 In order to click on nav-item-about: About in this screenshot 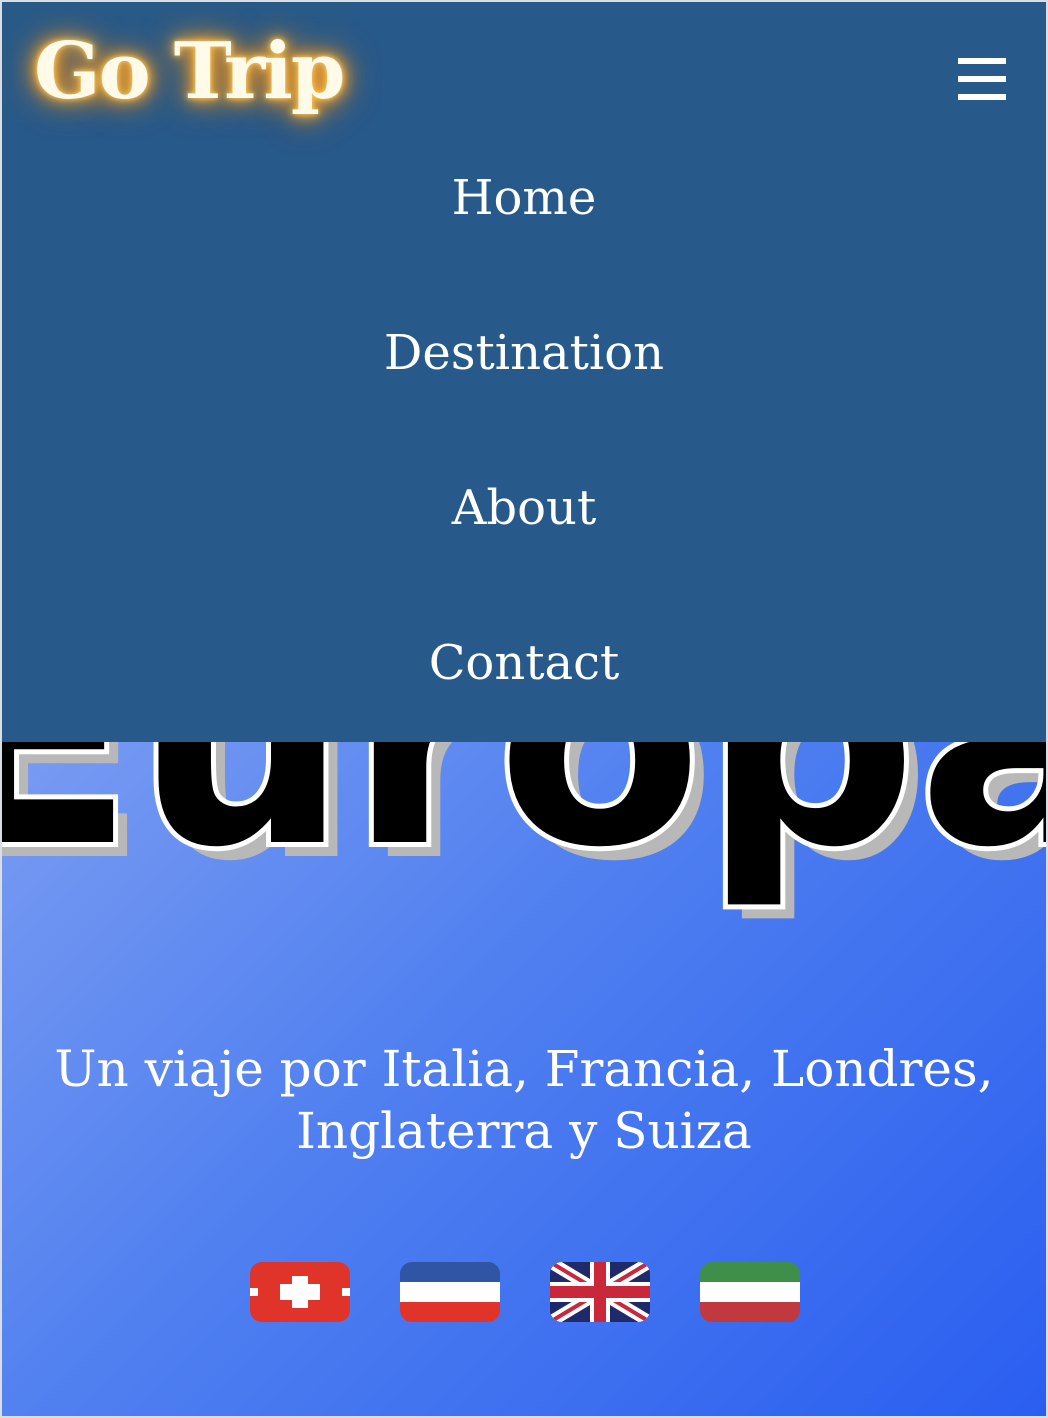, I will do `click(524, 508)`.